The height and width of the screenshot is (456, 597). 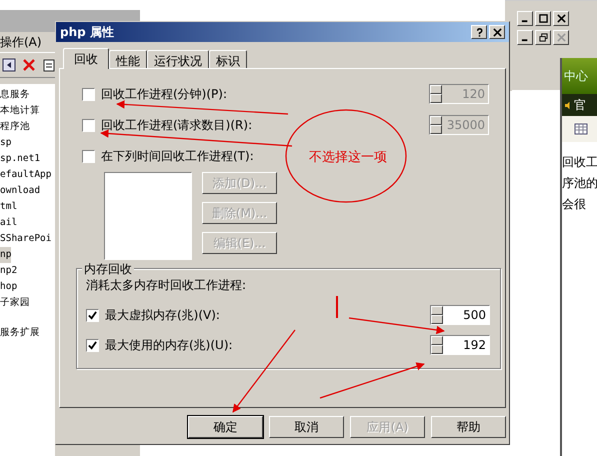 I want to click on tab: 回收, so click(x=86, y=58).